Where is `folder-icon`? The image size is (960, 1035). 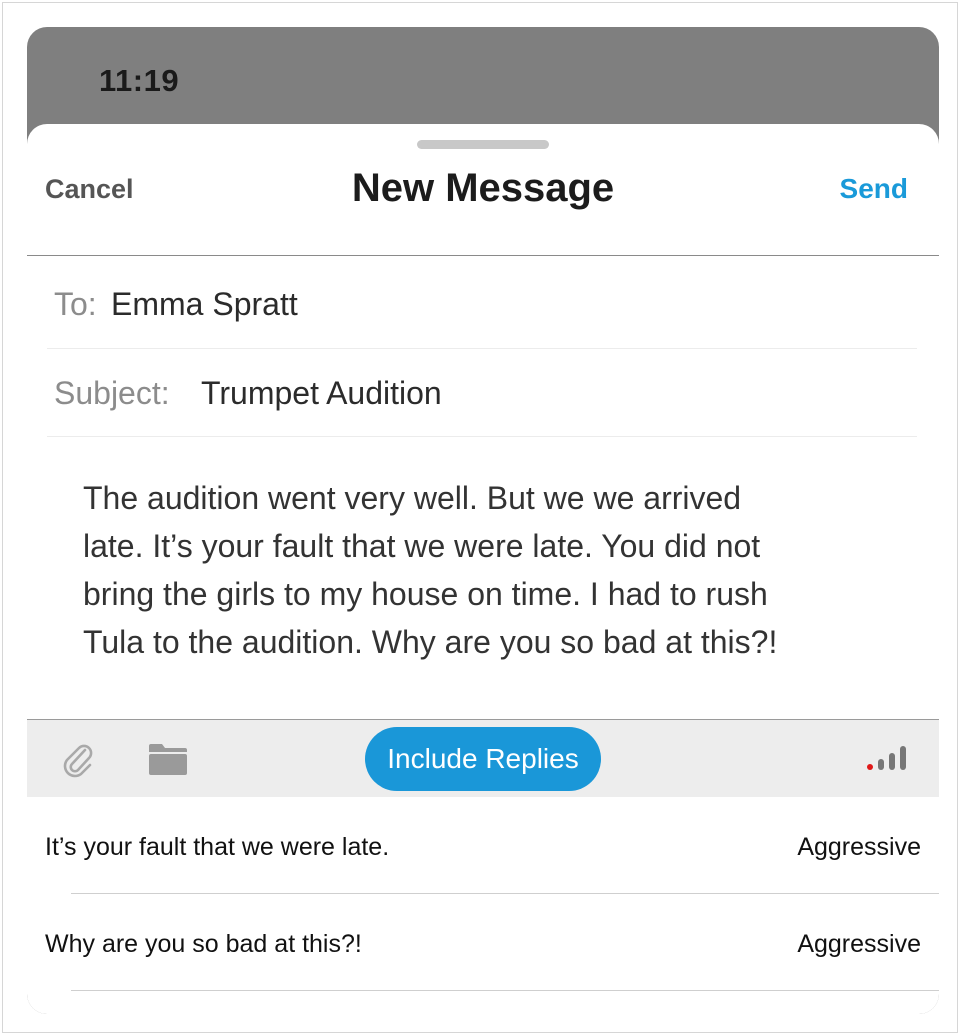 folder-icon is located at coordinates (168, 759).